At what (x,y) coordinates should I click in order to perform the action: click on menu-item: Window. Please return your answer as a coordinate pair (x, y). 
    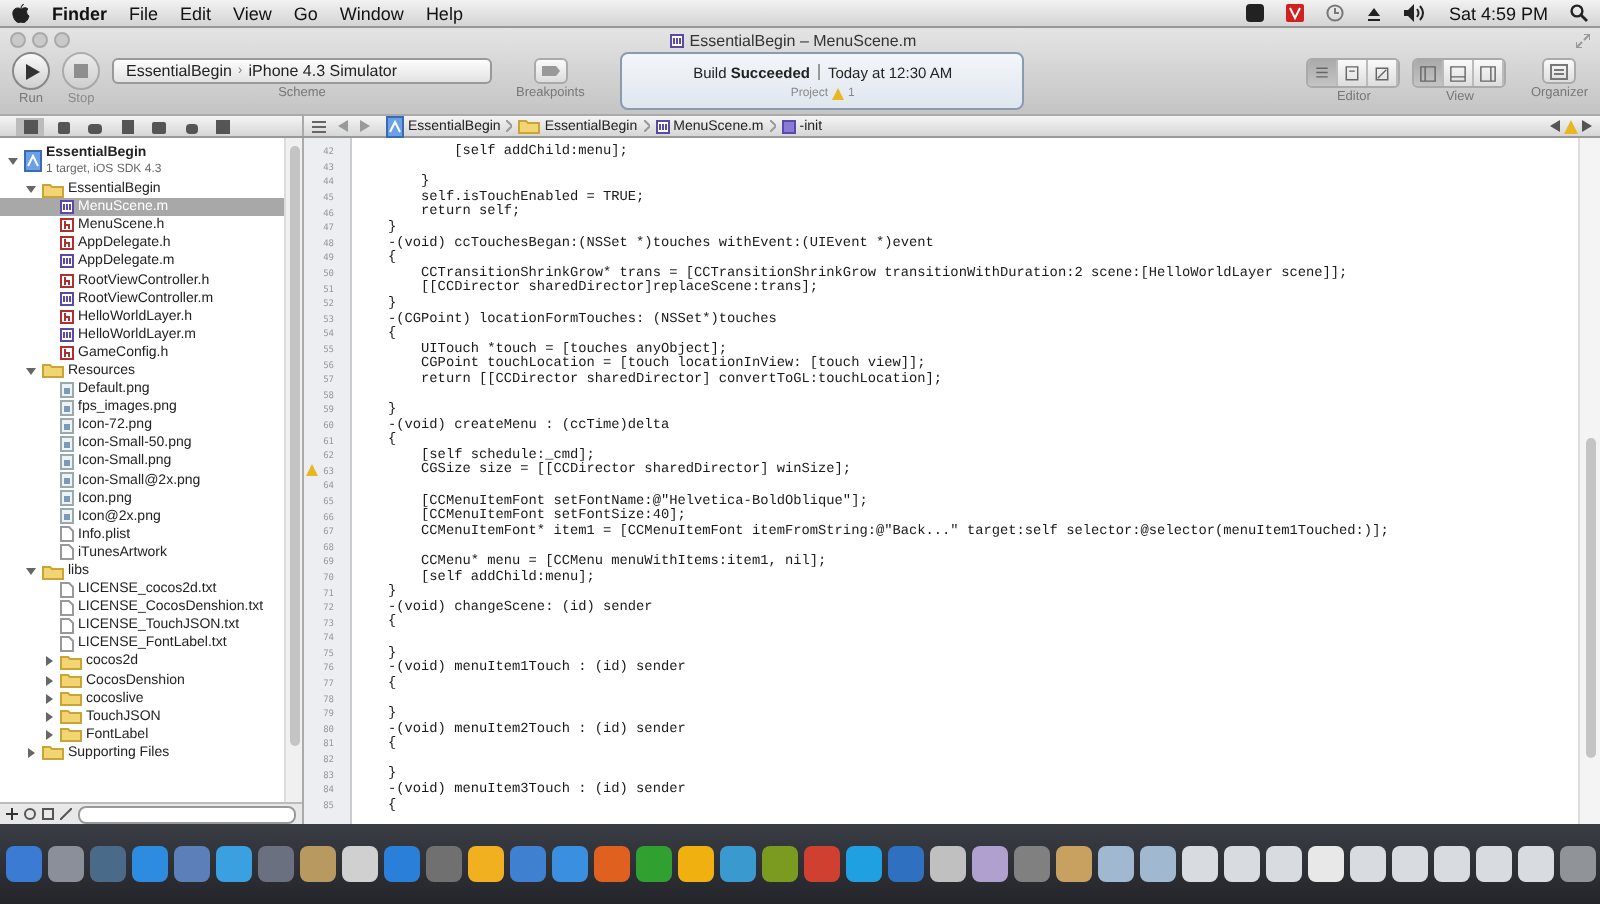
    Looking at the image, I should click on (371, 13).